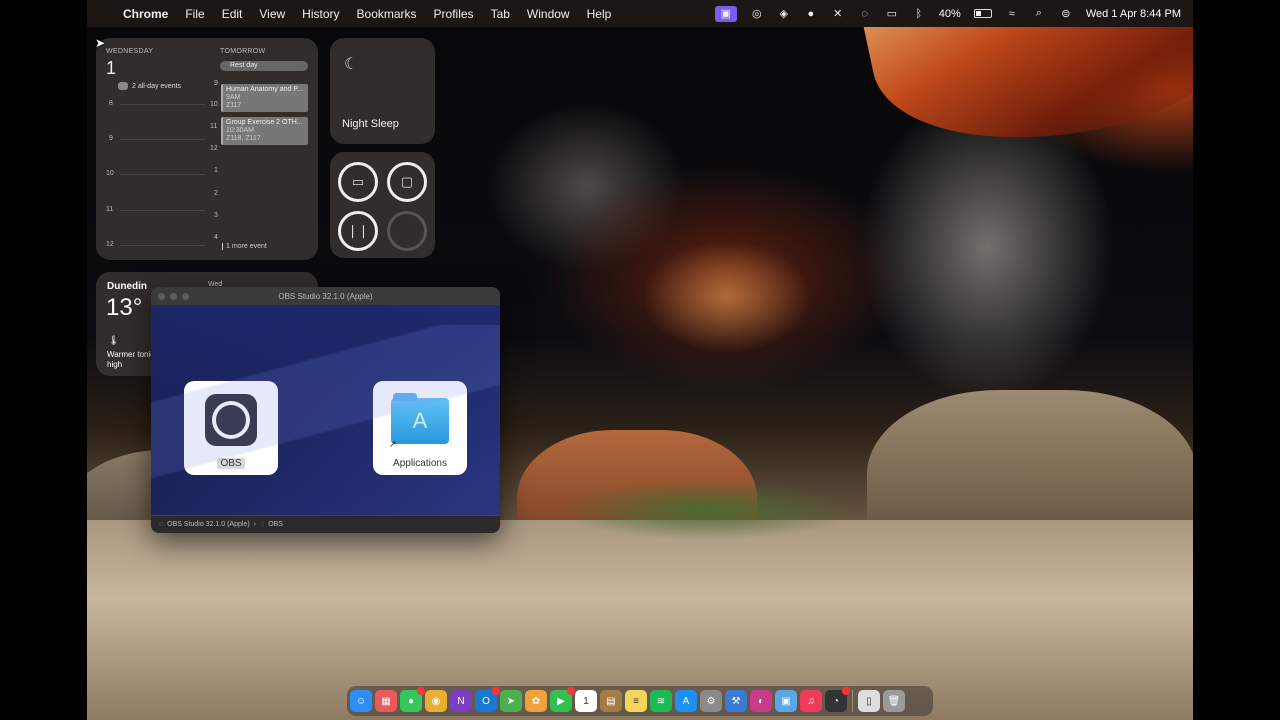 This screenshot has width=1280, height=720. What do you see at coordinates (216, 170) in the screenshot?
I see `hour-label: 1` at bounding box center [216, 170].